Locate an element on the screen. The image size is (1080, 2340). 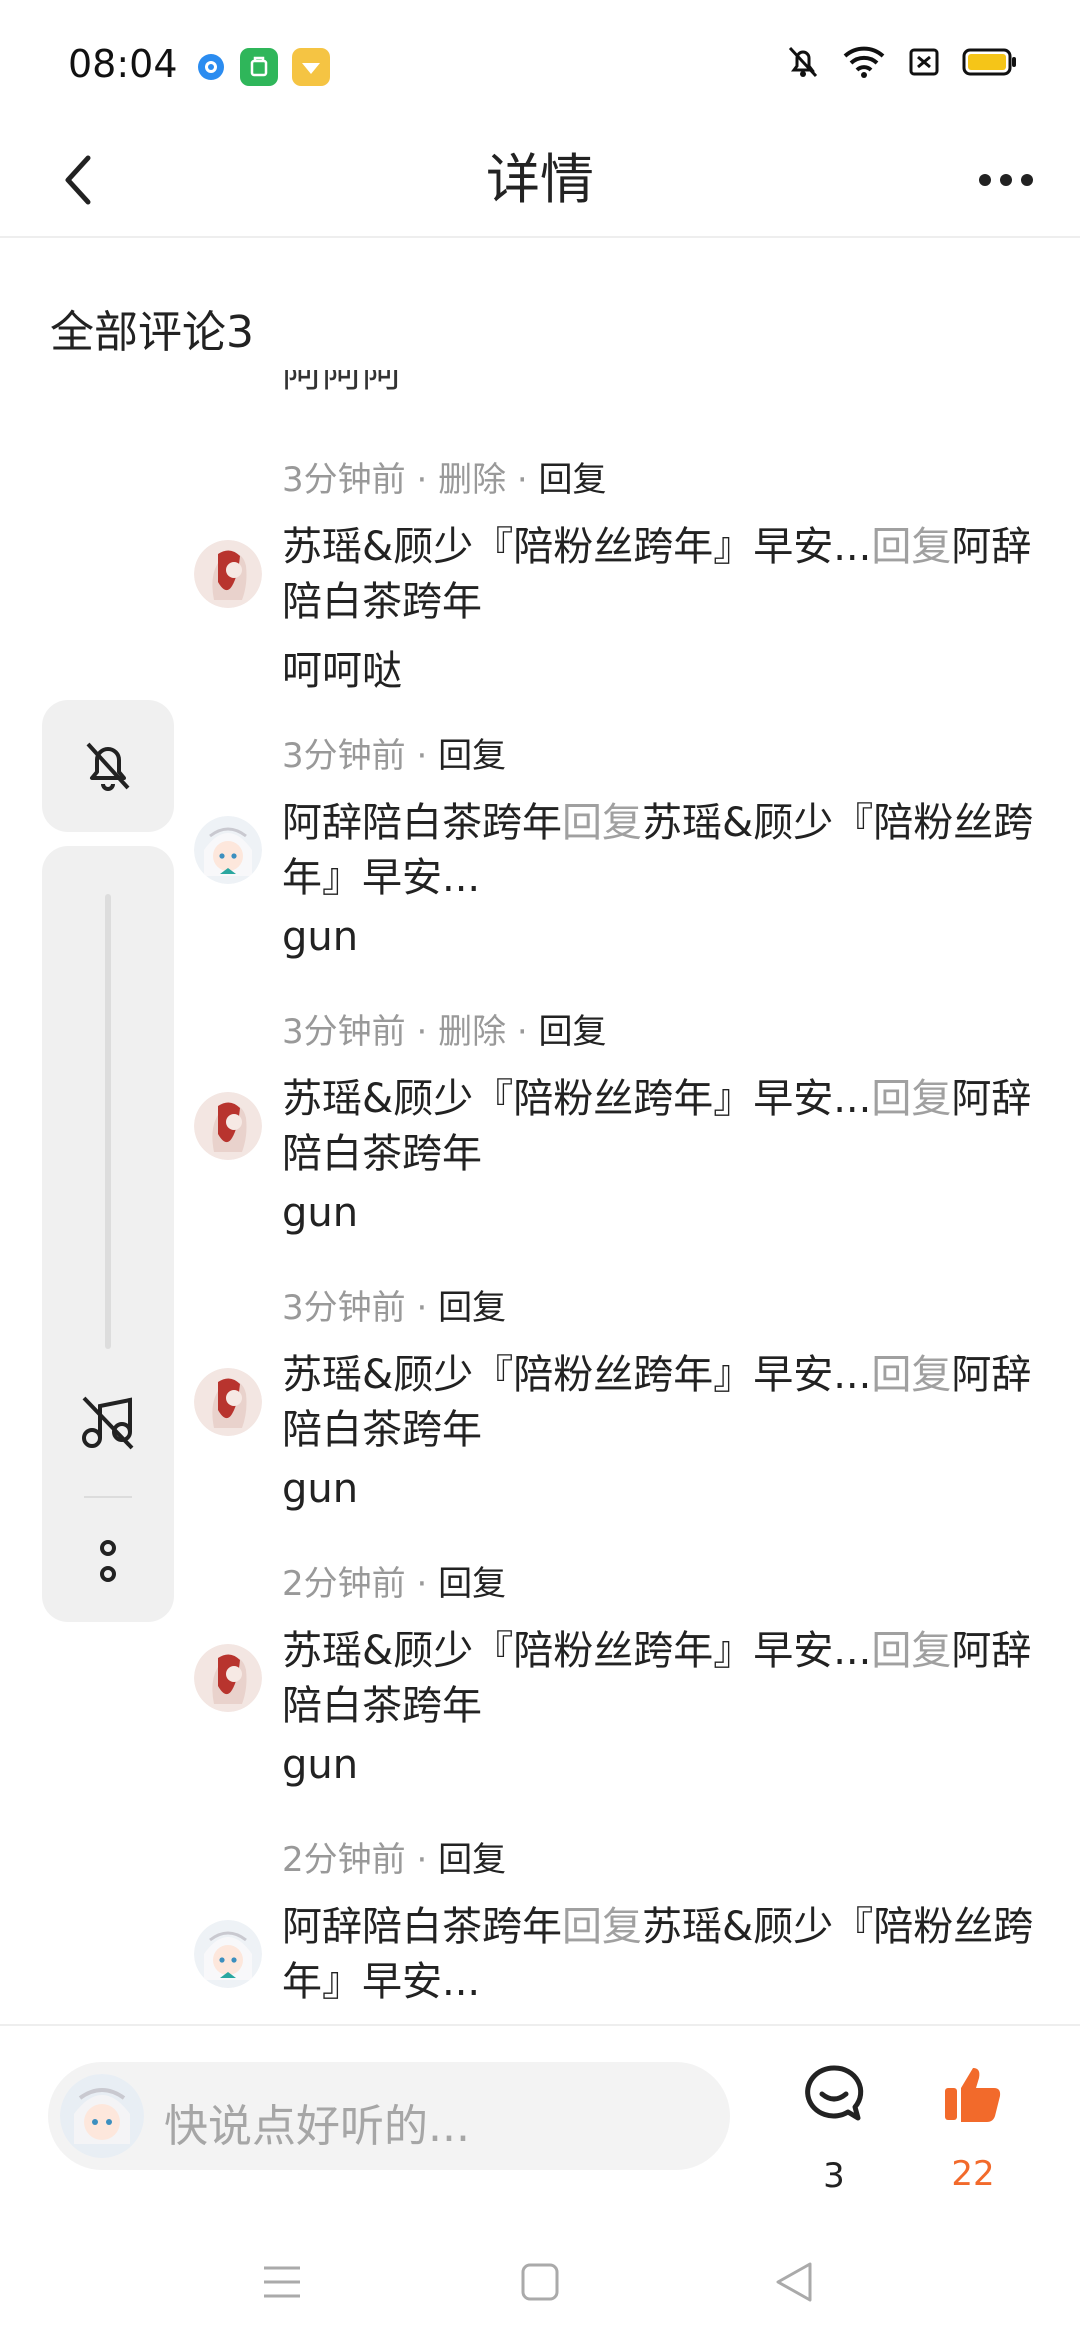
sim-icon is located at coordinates (924, 62).